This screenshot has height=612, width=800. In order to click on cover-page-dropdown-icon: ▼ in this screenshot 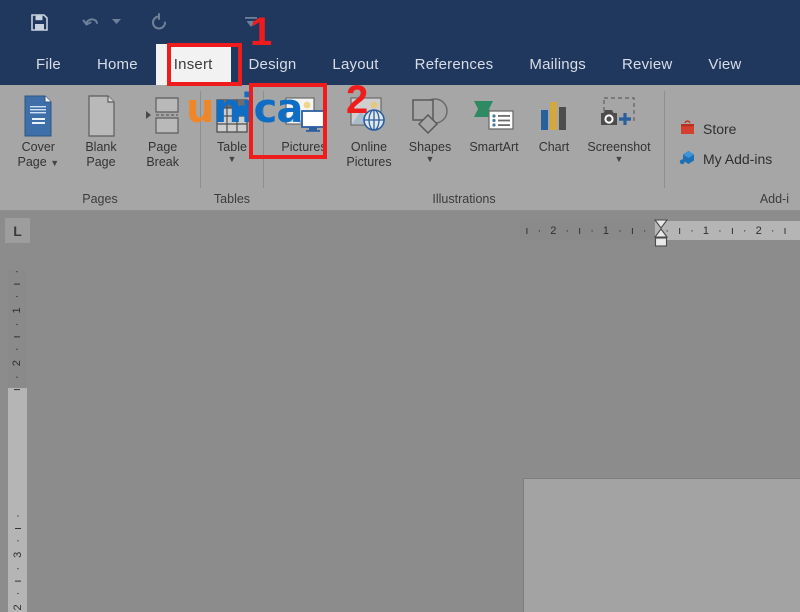, I will do `click(54, 163)`.